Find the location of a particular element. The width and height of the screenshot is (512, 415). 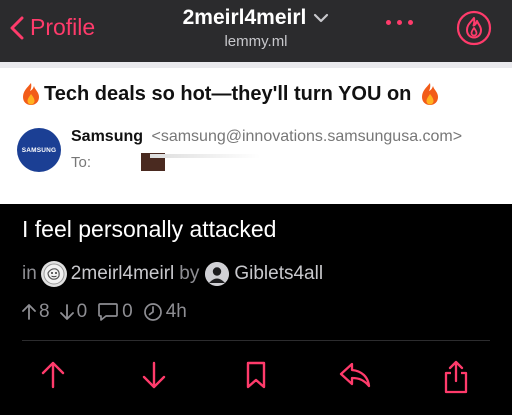

comment-count: 0 is located at coordinates (115, 312).